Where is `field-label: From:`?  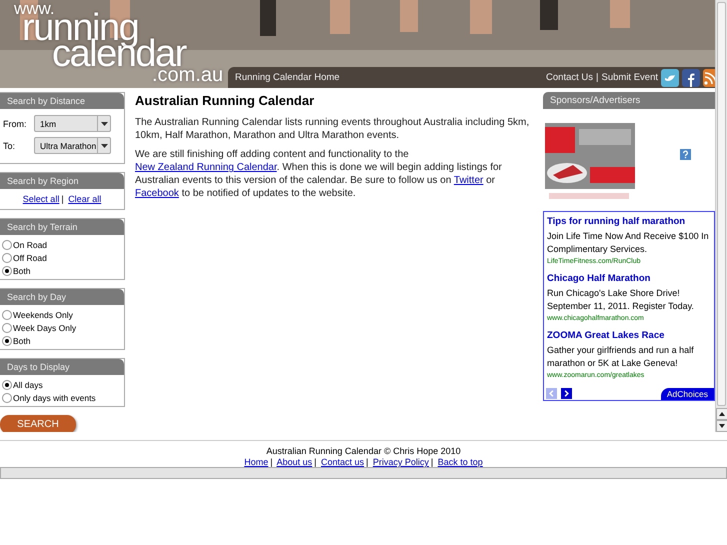 field-label: From: is located at coordinates (15, 123).